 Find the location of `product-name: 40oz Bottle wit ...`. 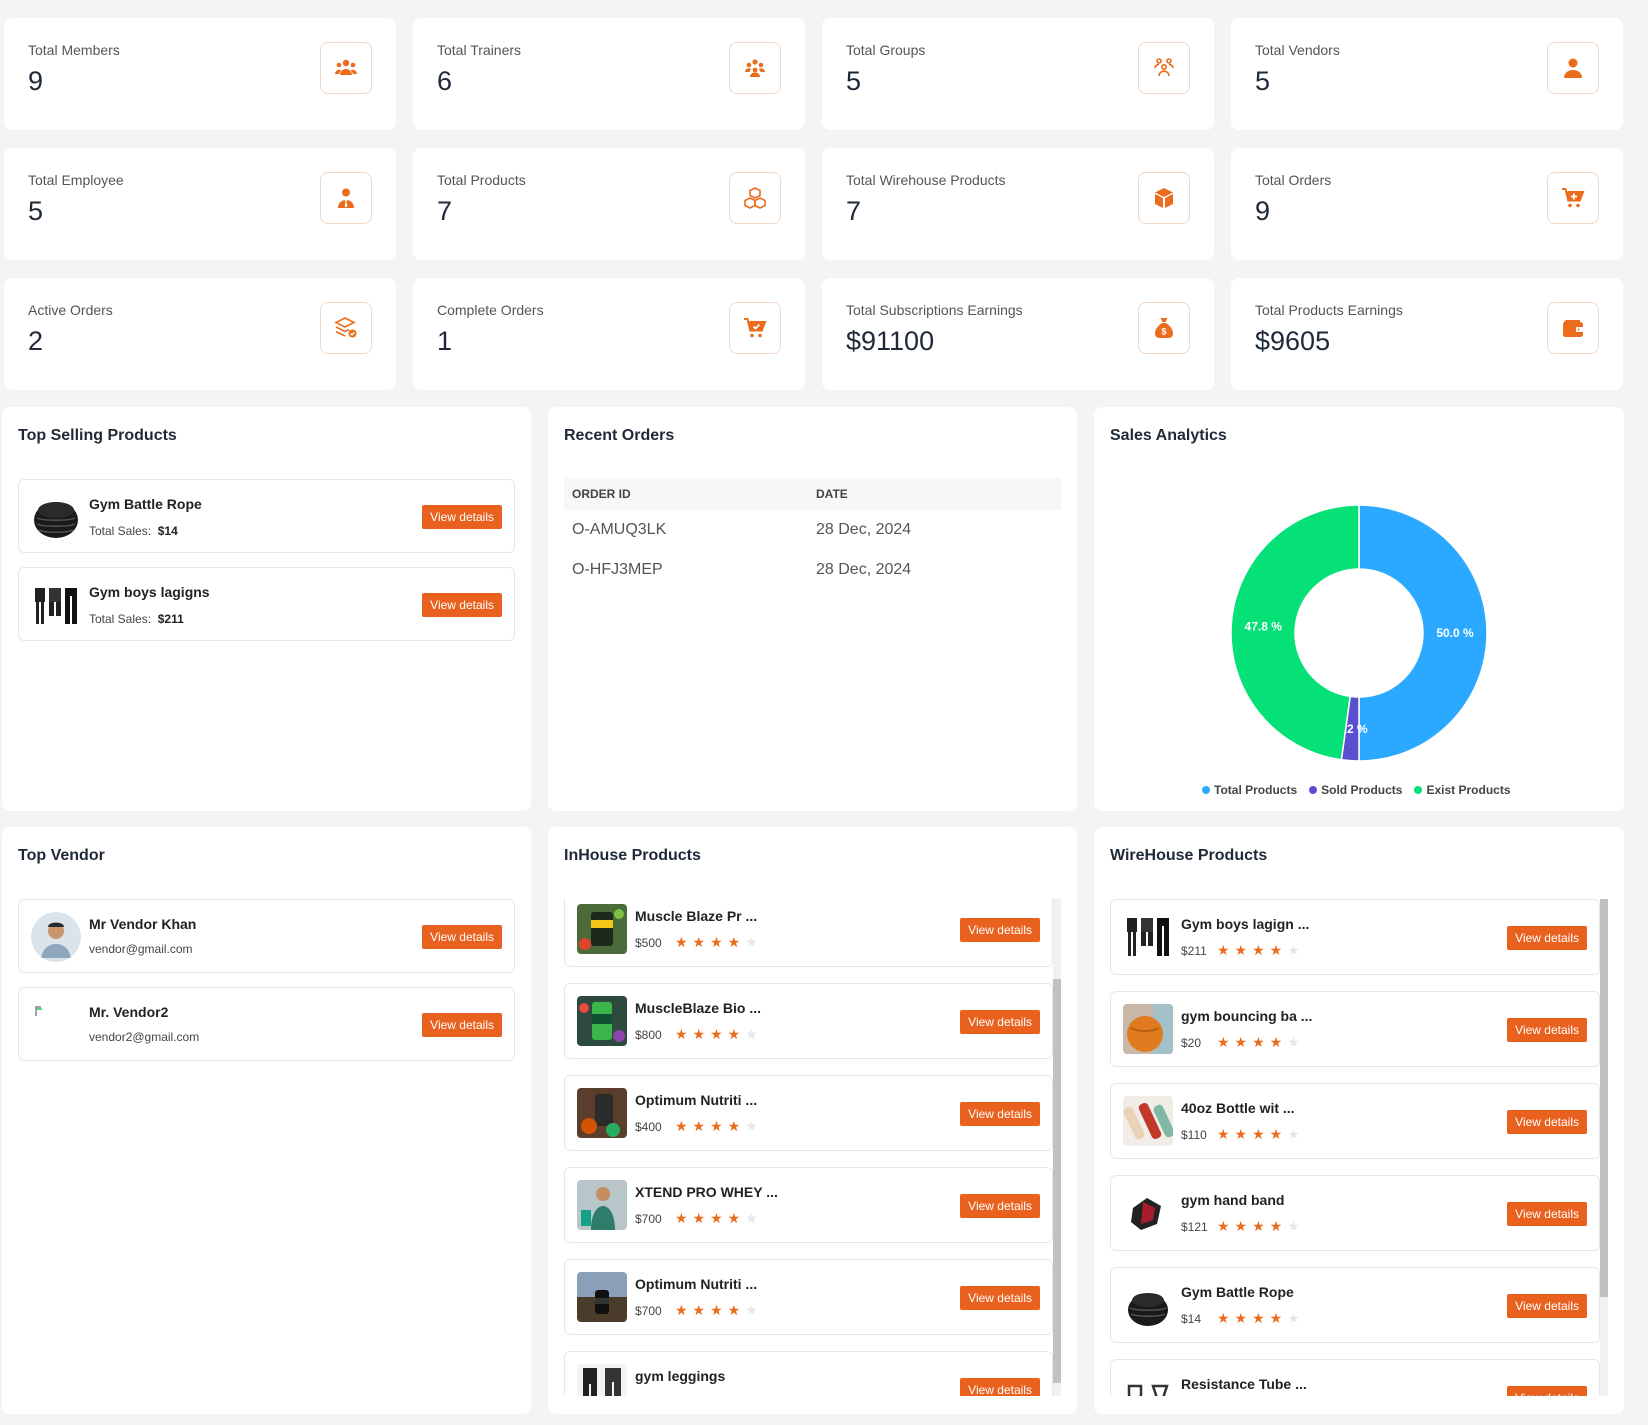

product-name: 40oz Bottle wit ... is located at coordinates (1238, 1108).